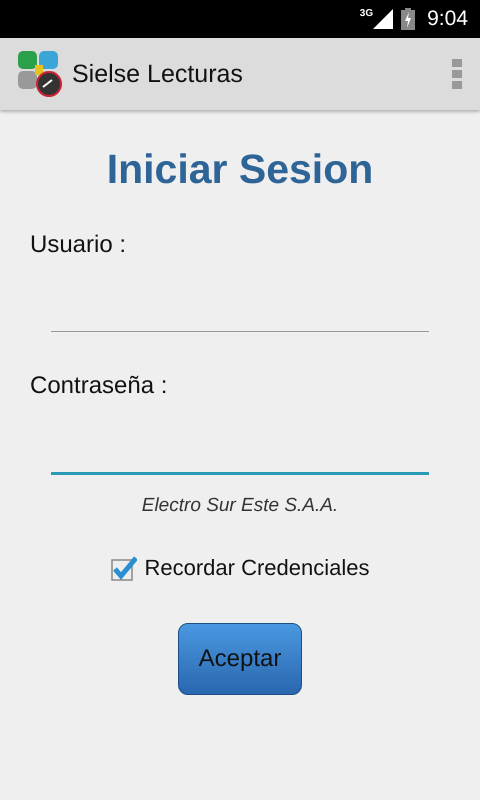  I want to click on checkbox-label: Recordar Credenciales, so click(257, 568).